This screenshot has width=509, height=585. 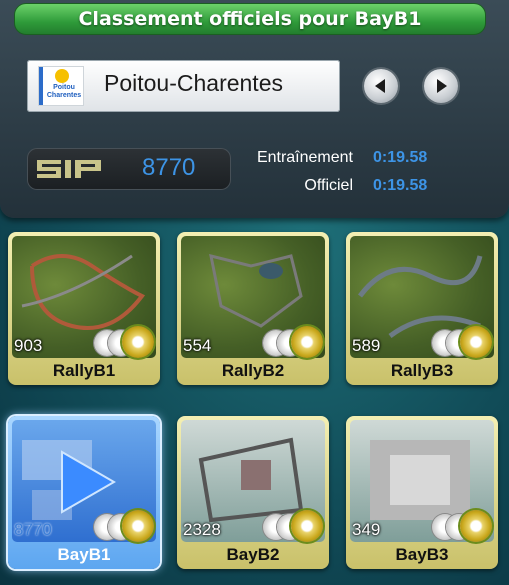 I want to click on track-name: BayB1, so click(x=84, y=554).